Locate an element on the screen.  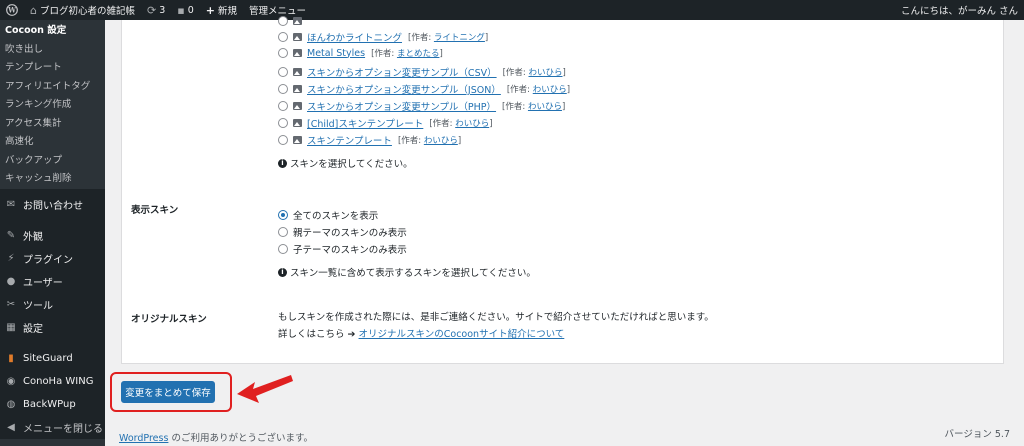
svg-text: W is located at coordinates (11, 10).